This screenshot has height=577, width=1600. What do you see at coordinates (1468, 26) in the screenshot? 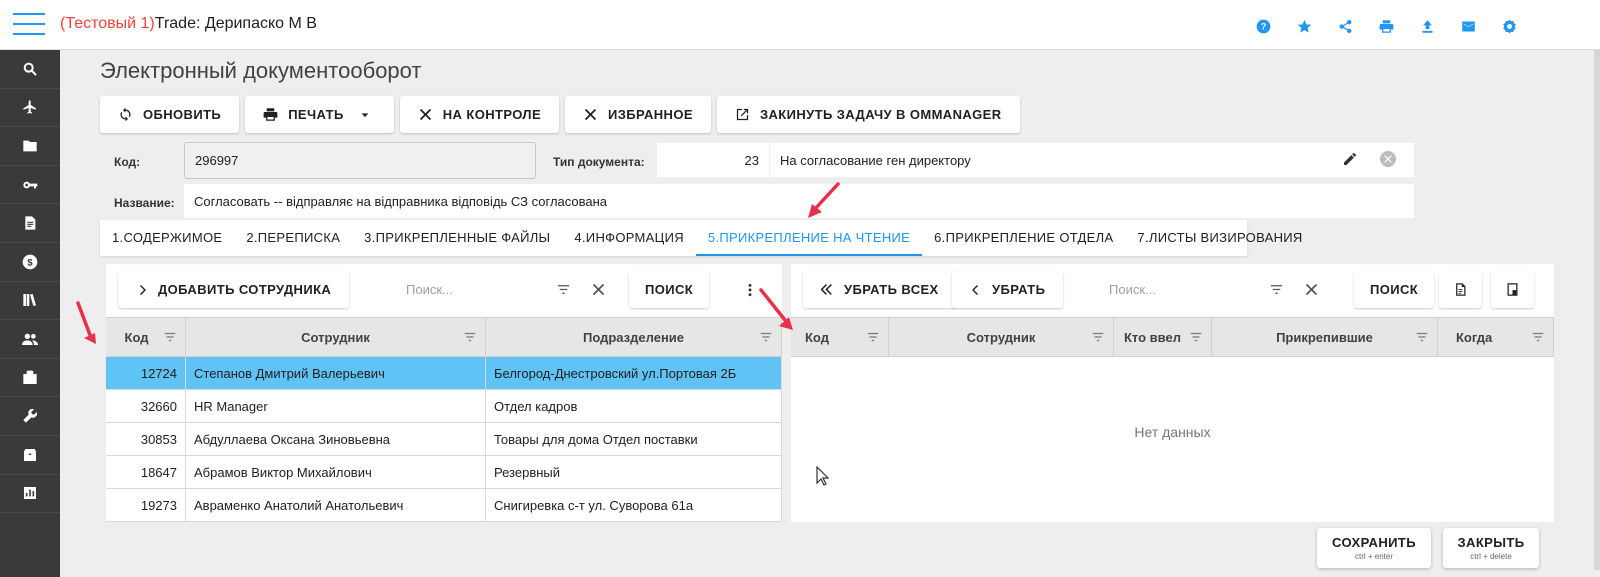
I see `mail-icon` at bounding box center [1468, 26].